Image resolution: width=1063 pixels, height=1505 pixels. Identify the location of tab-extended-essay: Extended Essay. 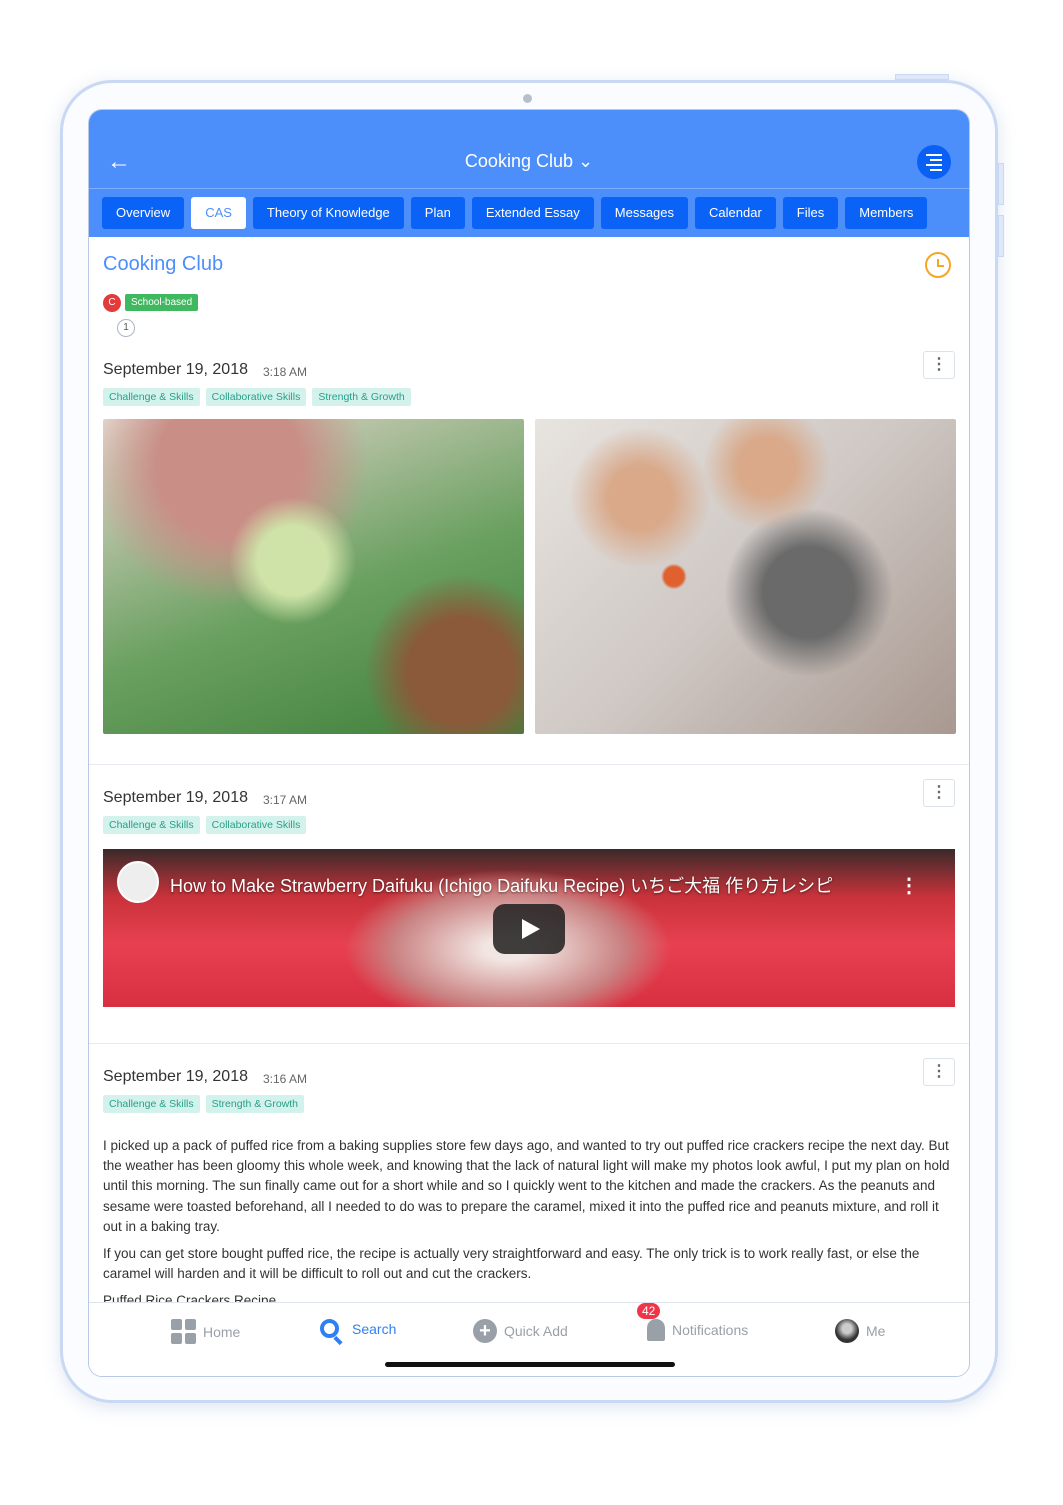
(532, 213).